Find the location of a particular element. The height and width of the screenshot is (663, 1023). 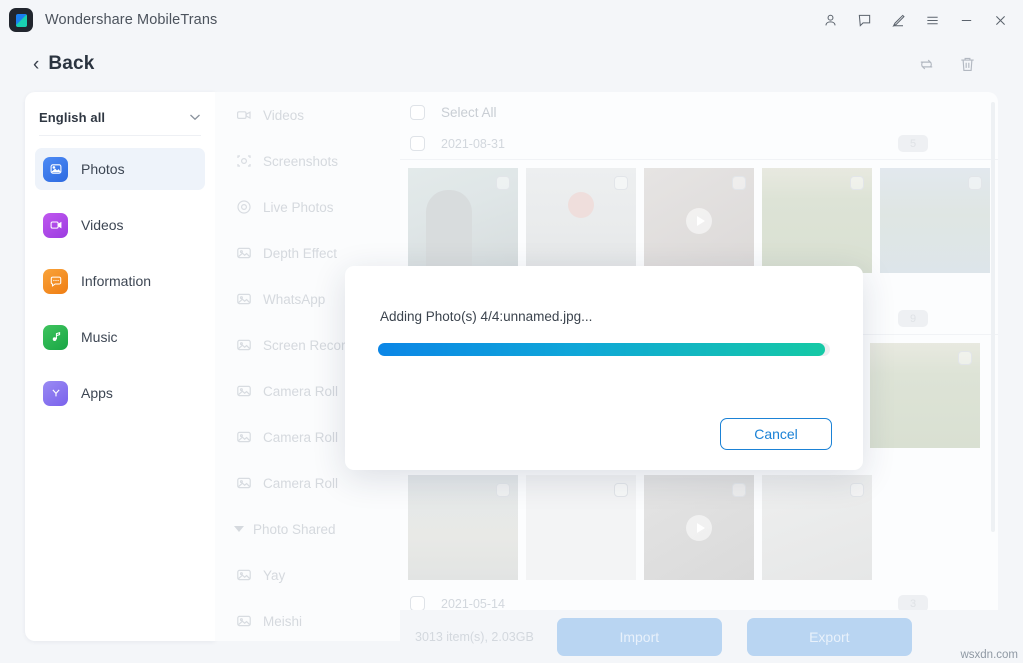

thumb-desk-cables is located at coordinates (817, 527).